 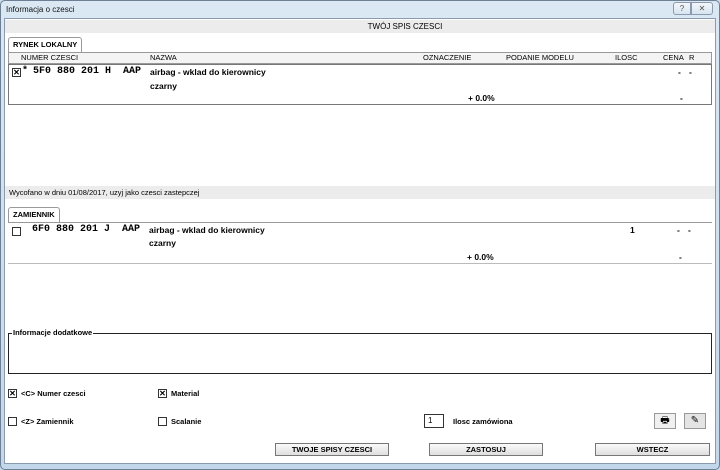 What do you see at coordinates (632, 230) in the screenshot?
I see `quantity: 1` at bounding box center [632, 230].